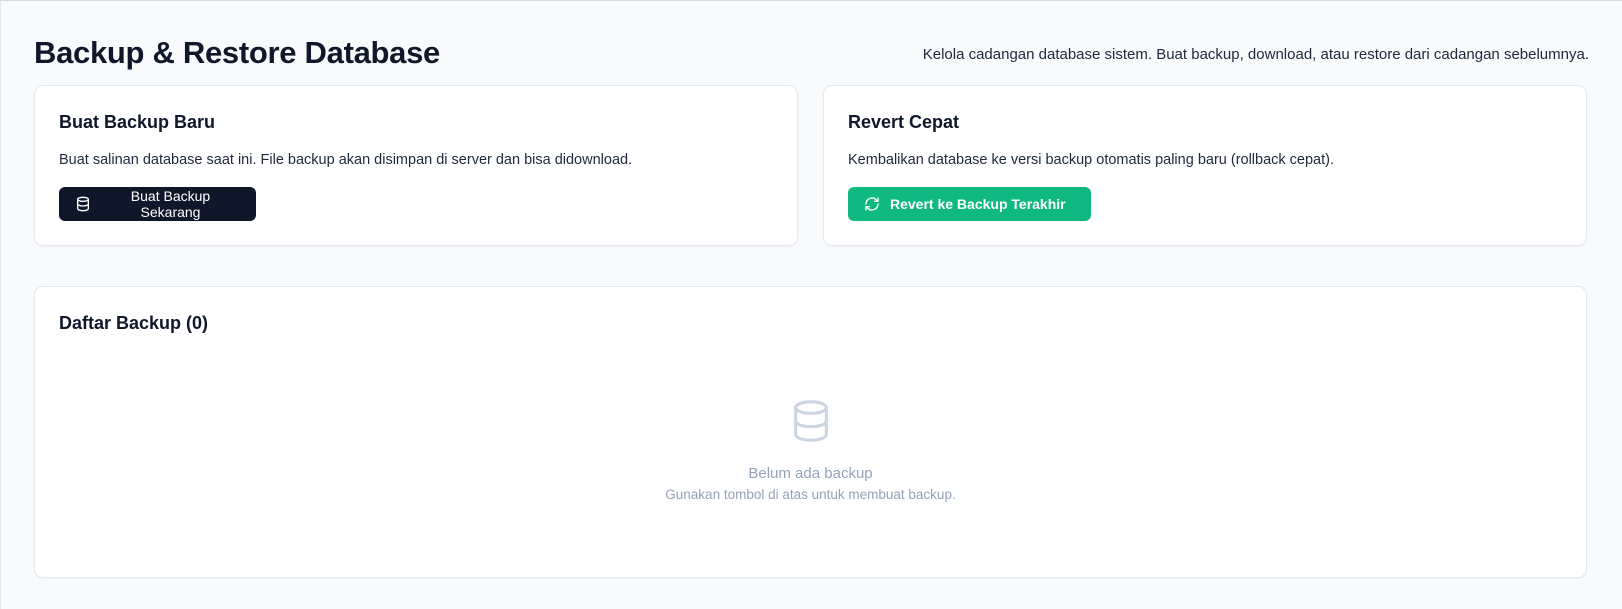 Image resolution: width=1622 pixels, height=609 pixels. I want to click on refresh-icon, so click(872, 204).